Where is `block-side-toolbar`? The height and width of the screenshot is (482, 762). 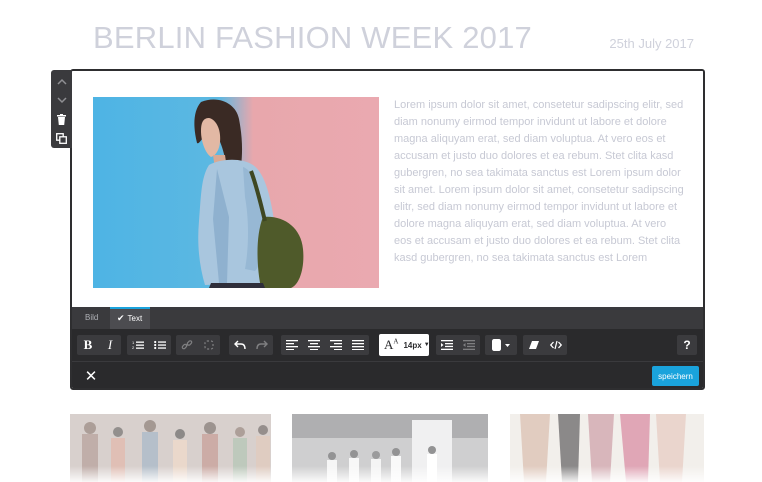 block-side-toolbar is located at coordinates (61, 109).